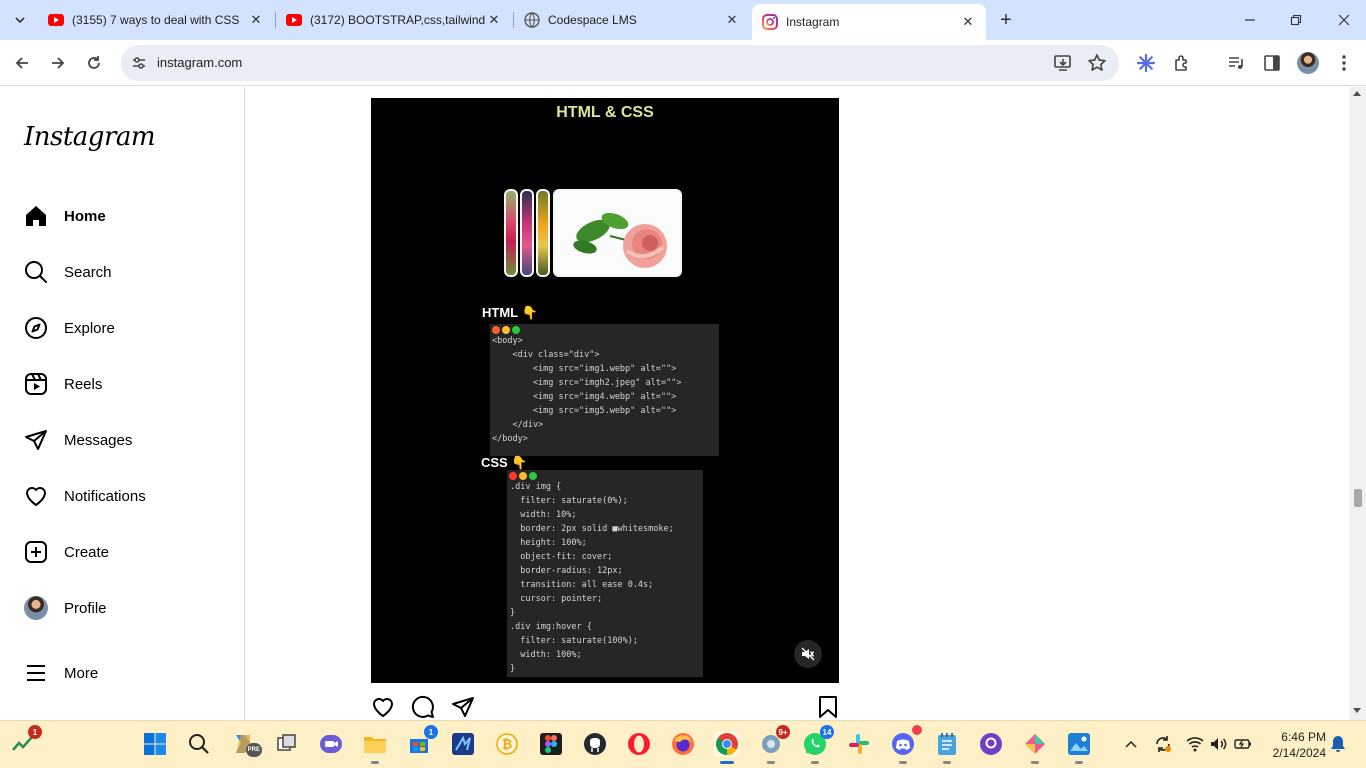 The width and height of the screenshot is (1366, 768). What do you see at coordinates (1006, 20) in the screenshot?
I see `new-tab-button: +` at bounding box center [1006, 20].